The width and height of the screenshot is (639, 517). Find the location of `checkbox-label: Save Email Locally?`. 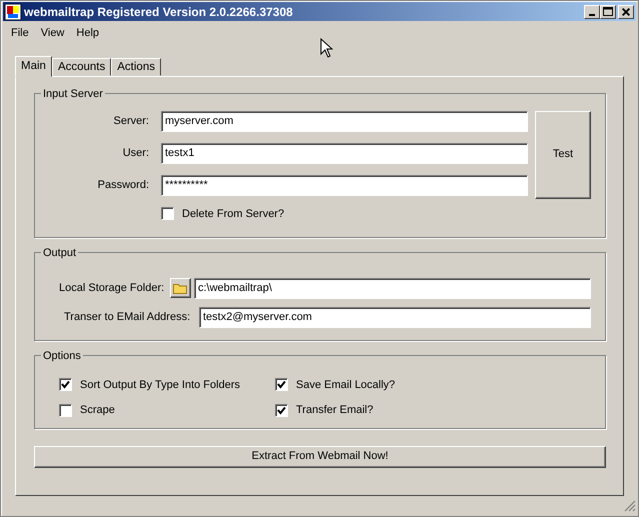

checkbox-label: Save Email Locally? is located at coordinates (346, 385).